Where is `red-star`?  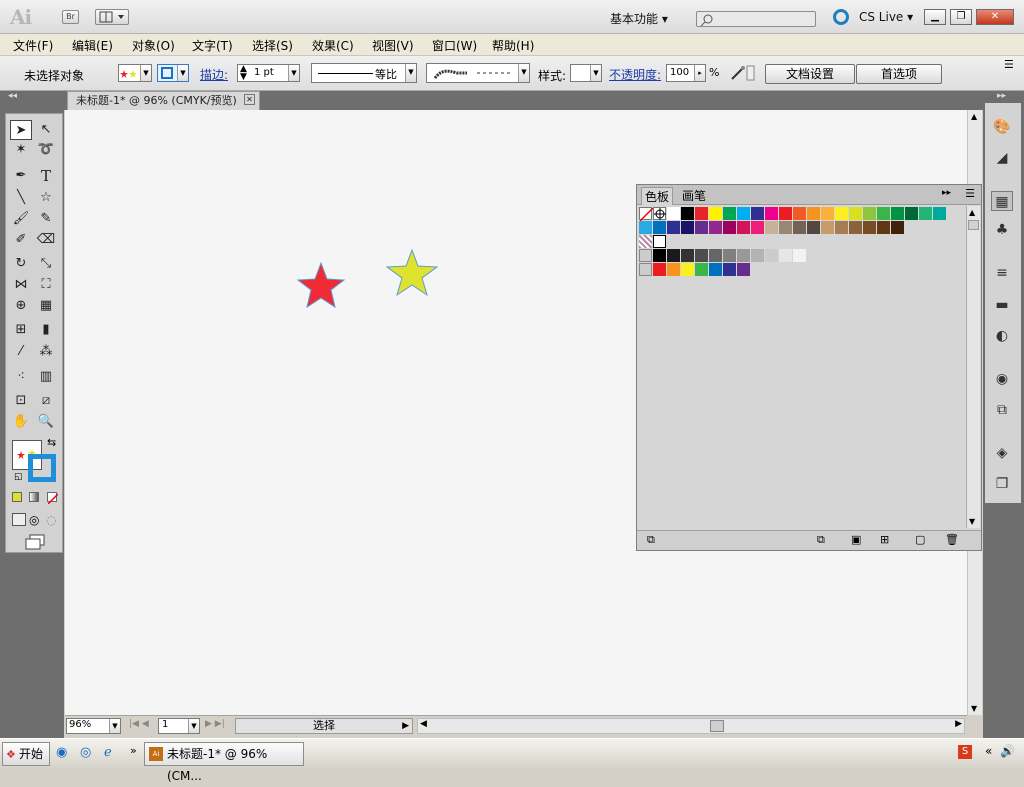 red-star is located at coordinates (321, 285).